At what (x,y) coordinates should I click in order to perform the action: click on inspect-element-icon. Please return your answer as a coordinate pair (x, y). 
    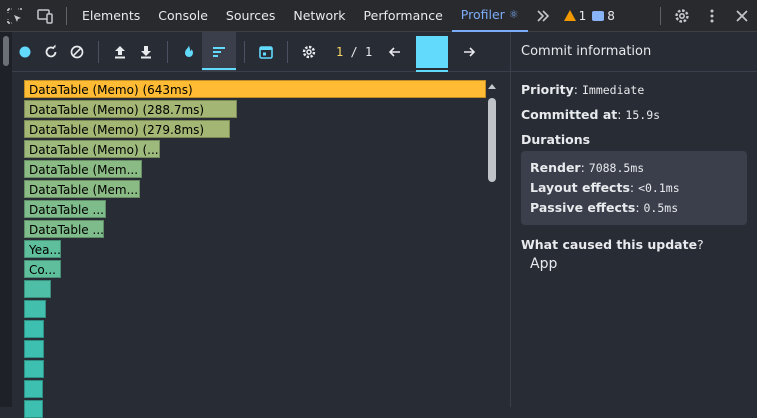
    Looking at the image, I should click on (15, 16).